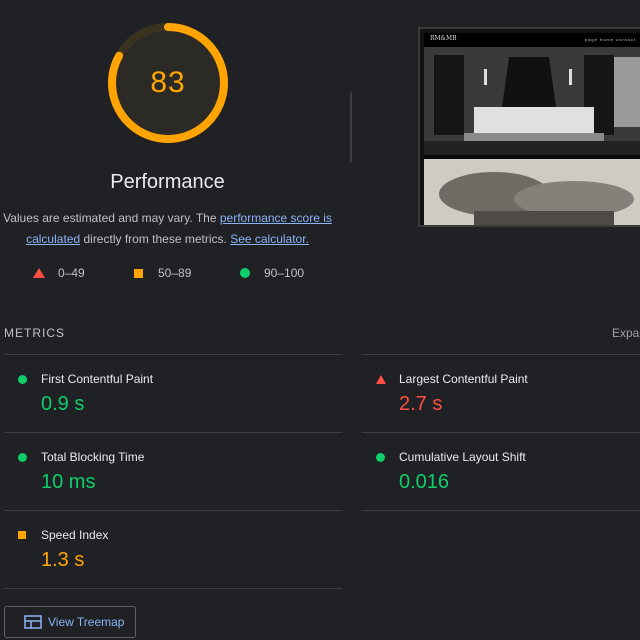 The height and width of the screenshot is (640, 640). What do you see at coordinates (506, 475) in the screenshot?
I see `metric-cumulative-layout-shift: Cumulative Layout Shift 0.016` at bounding box center [506, 475].